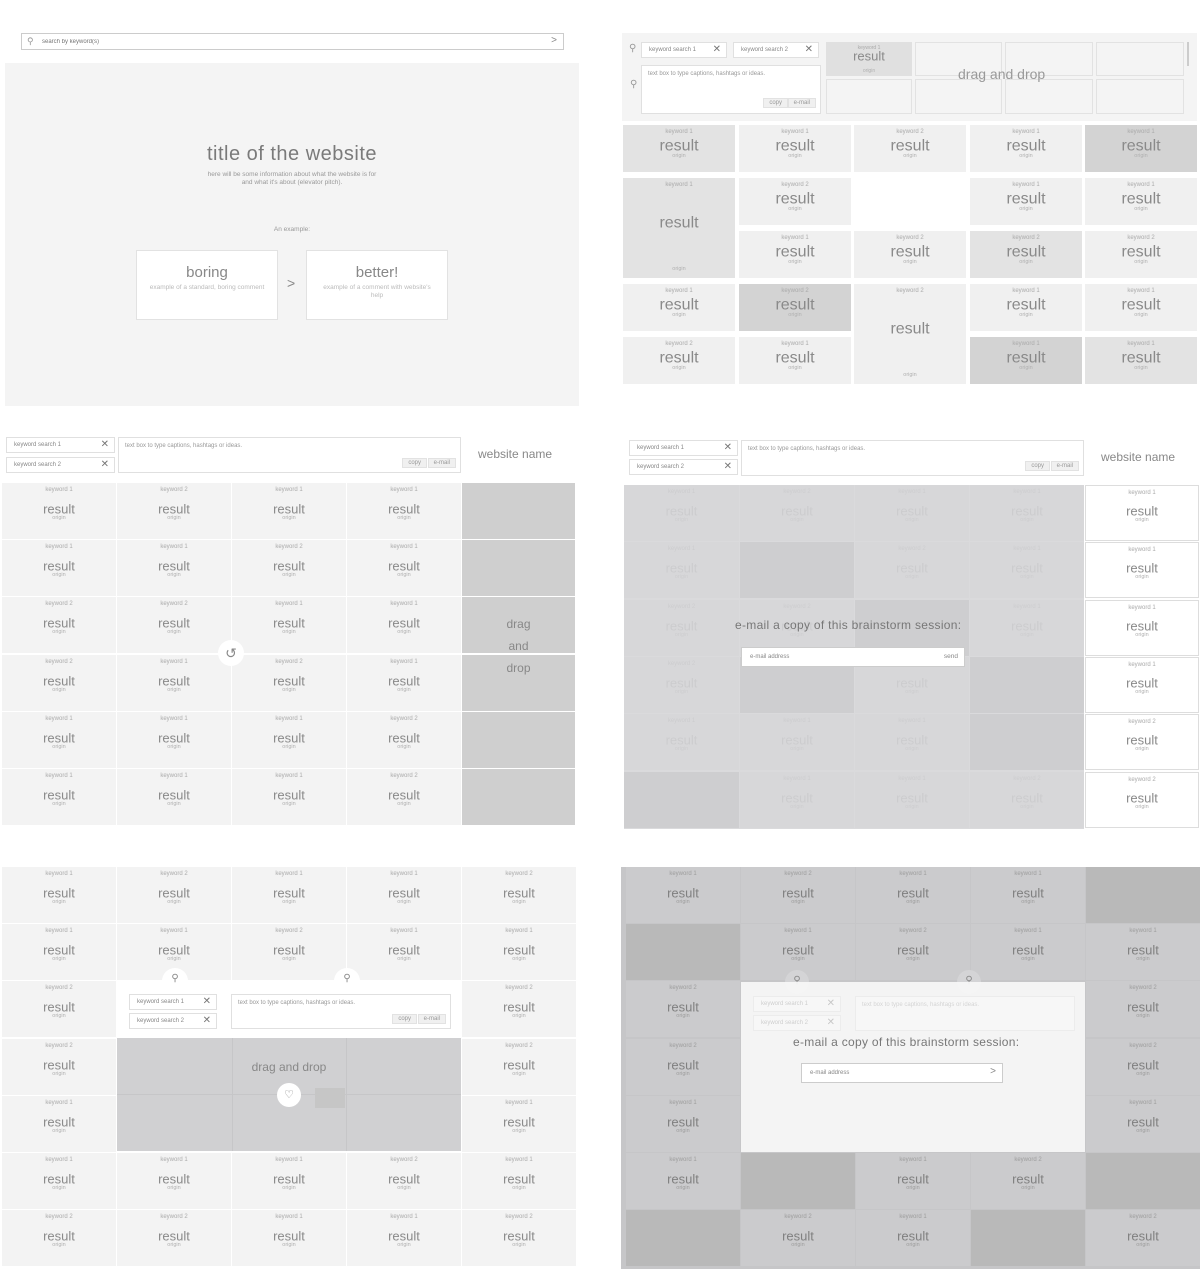  What do you see at coordinates (902, 1073) in the screenshot?
I see `email-field: e-mail address >` at bounding box center [902, 1073].